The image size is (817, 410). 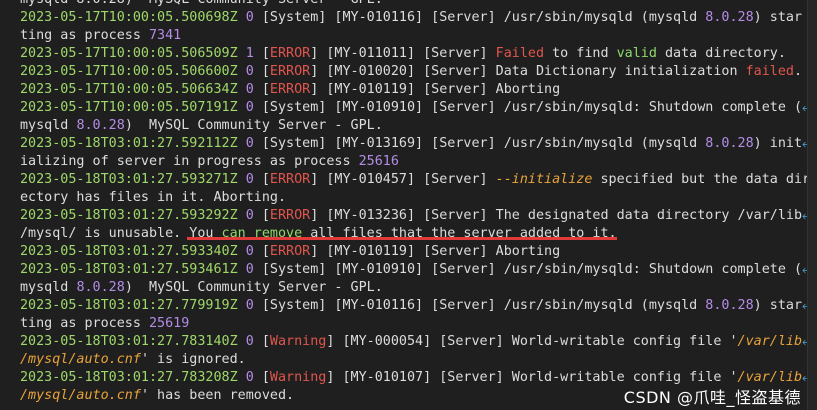 What do you see at coordinates (129, 143) in the screenshot?
I see `log-fragment: 2023-05-18T03:01:27.592112Z` at bounding box center [129, 143].